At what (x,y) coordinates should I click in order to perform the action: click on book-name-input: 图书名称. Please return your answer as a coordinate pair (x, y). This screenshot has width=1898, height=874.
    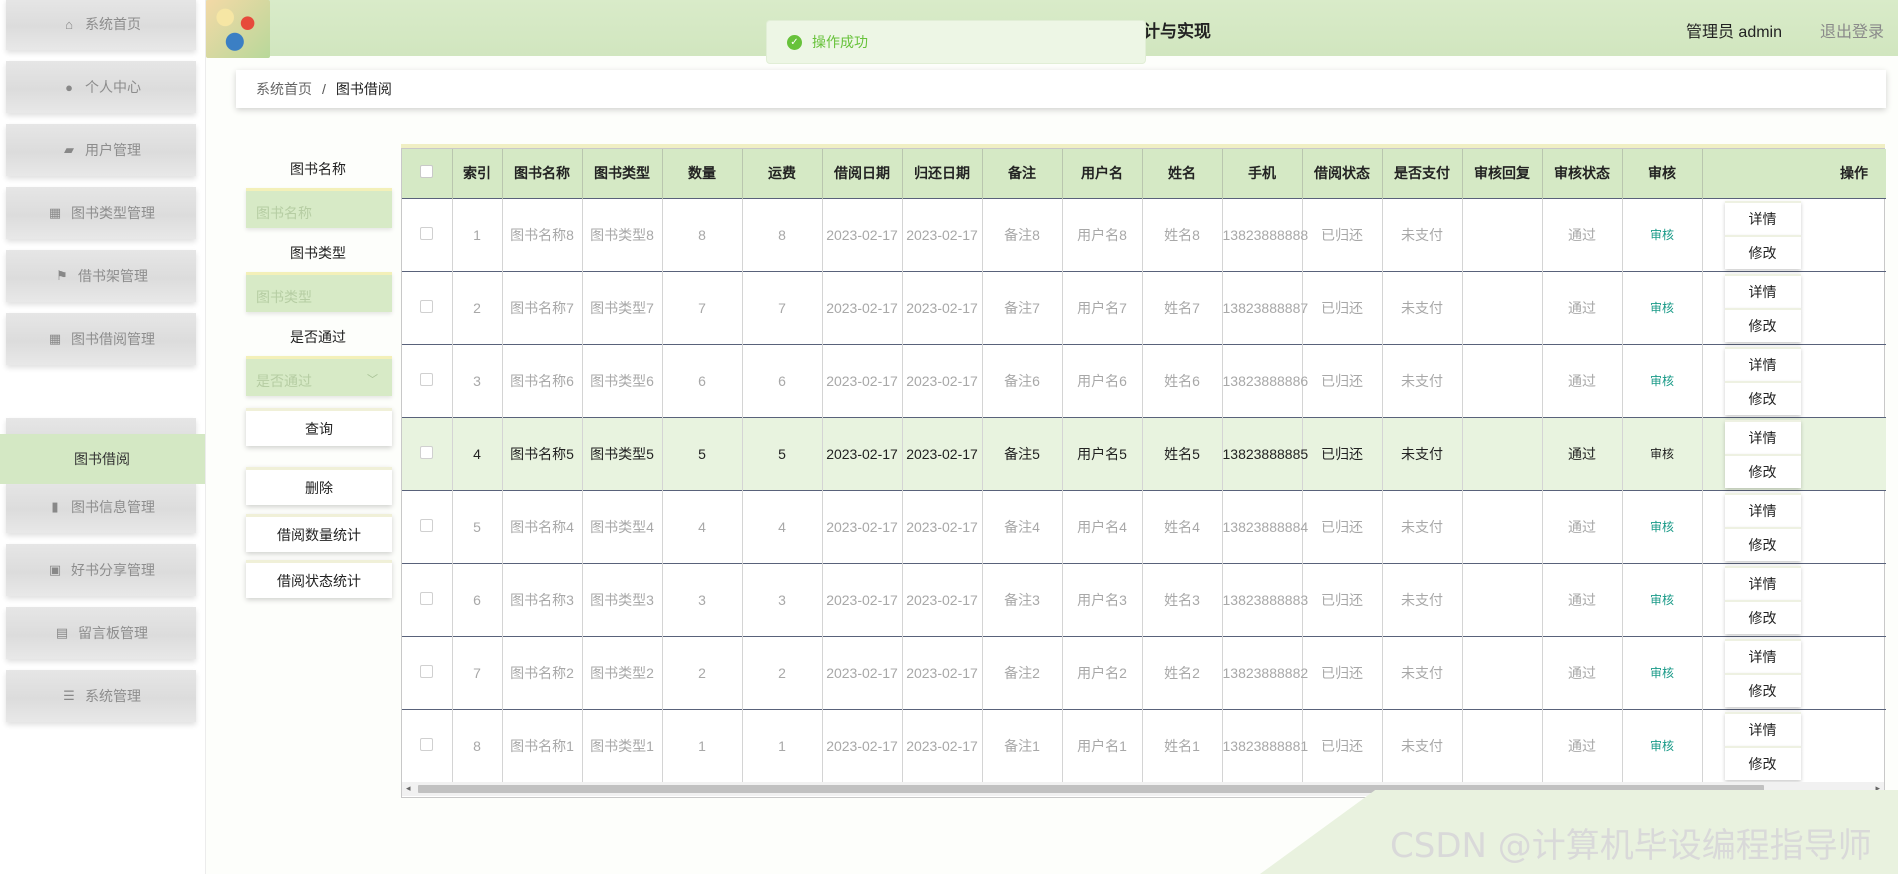
    Looking at the image, I should click on (319, 208).